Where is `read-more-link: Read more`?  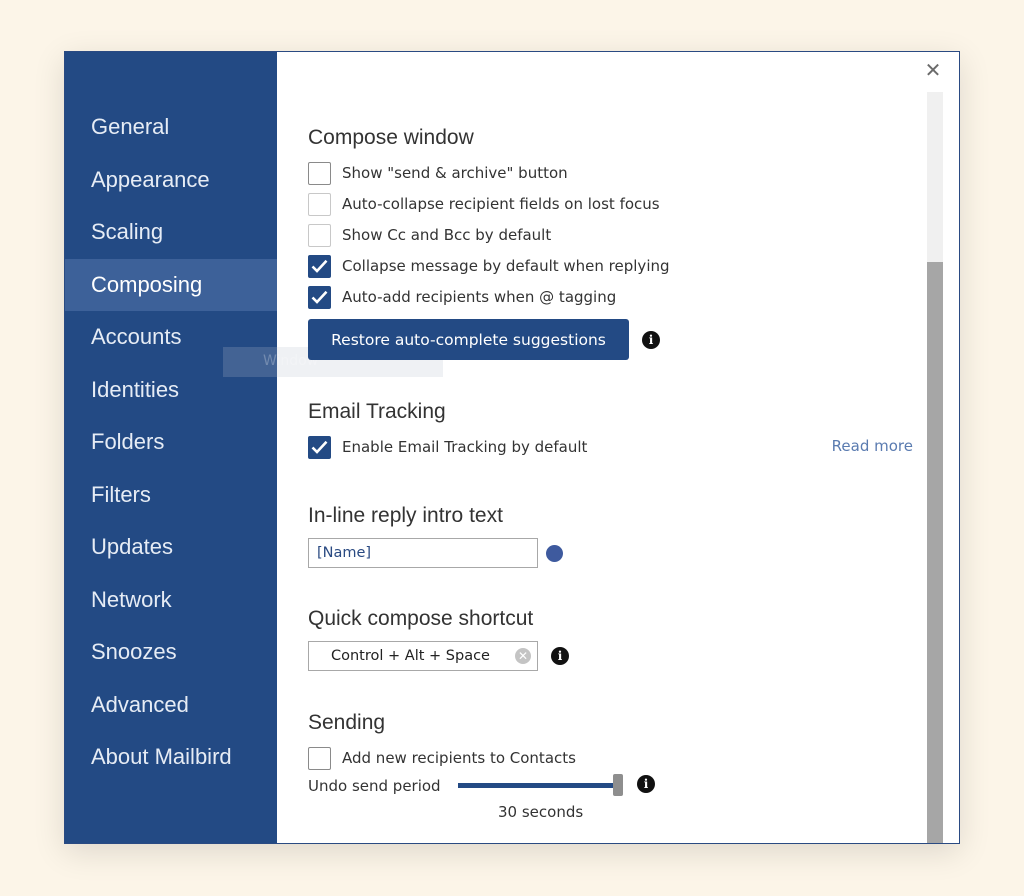 read-more-link: Read more is located at coordinates (872, 446).